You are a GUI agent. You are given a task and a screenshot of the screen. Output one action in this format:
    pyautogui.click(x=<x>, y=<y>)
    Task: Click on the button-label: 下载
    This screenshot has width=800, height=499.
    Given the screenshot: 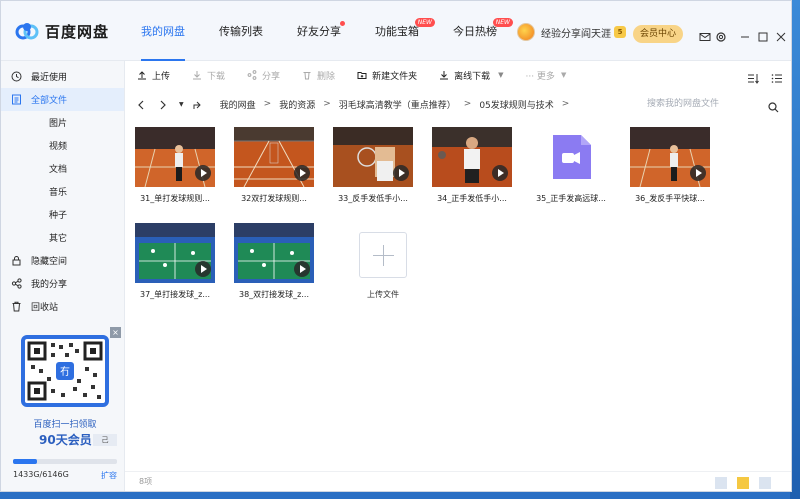 What is the action you would take?
    pyautogui.click(x=216, y=76)
    